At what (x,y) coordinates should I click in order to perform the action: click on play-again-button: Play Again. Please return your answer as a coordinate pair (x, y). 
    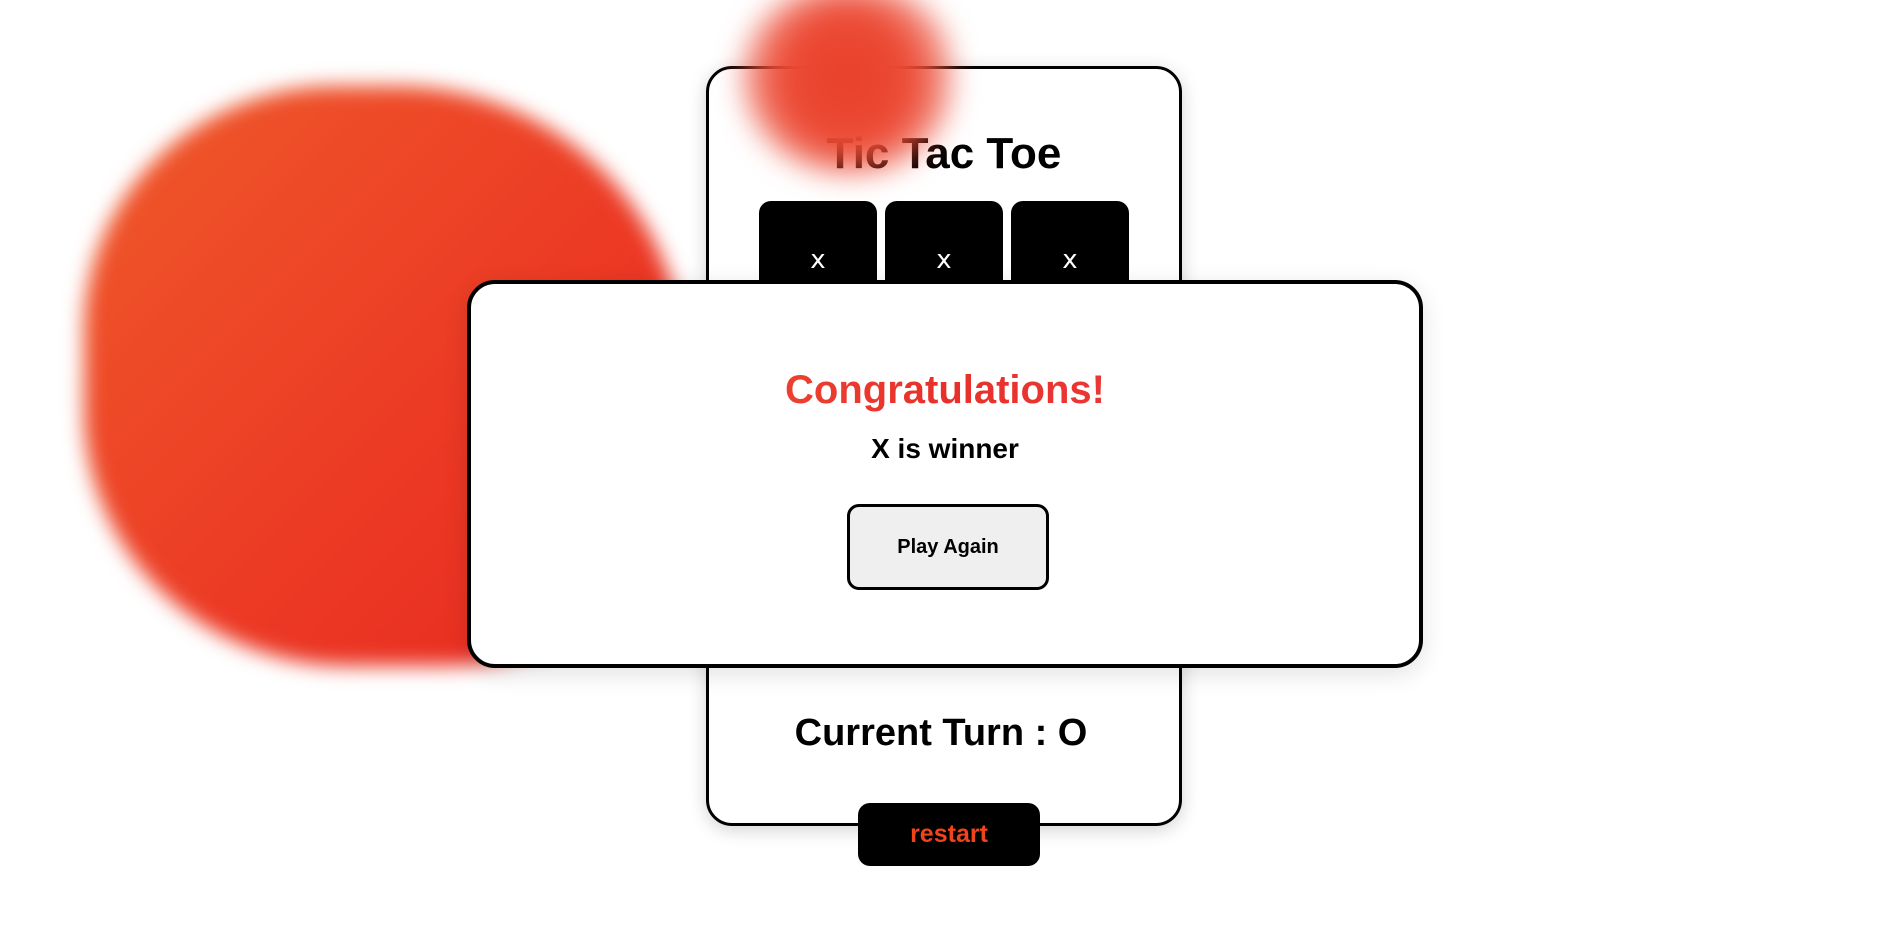
    Looking at the image, I should click on (948, 547).